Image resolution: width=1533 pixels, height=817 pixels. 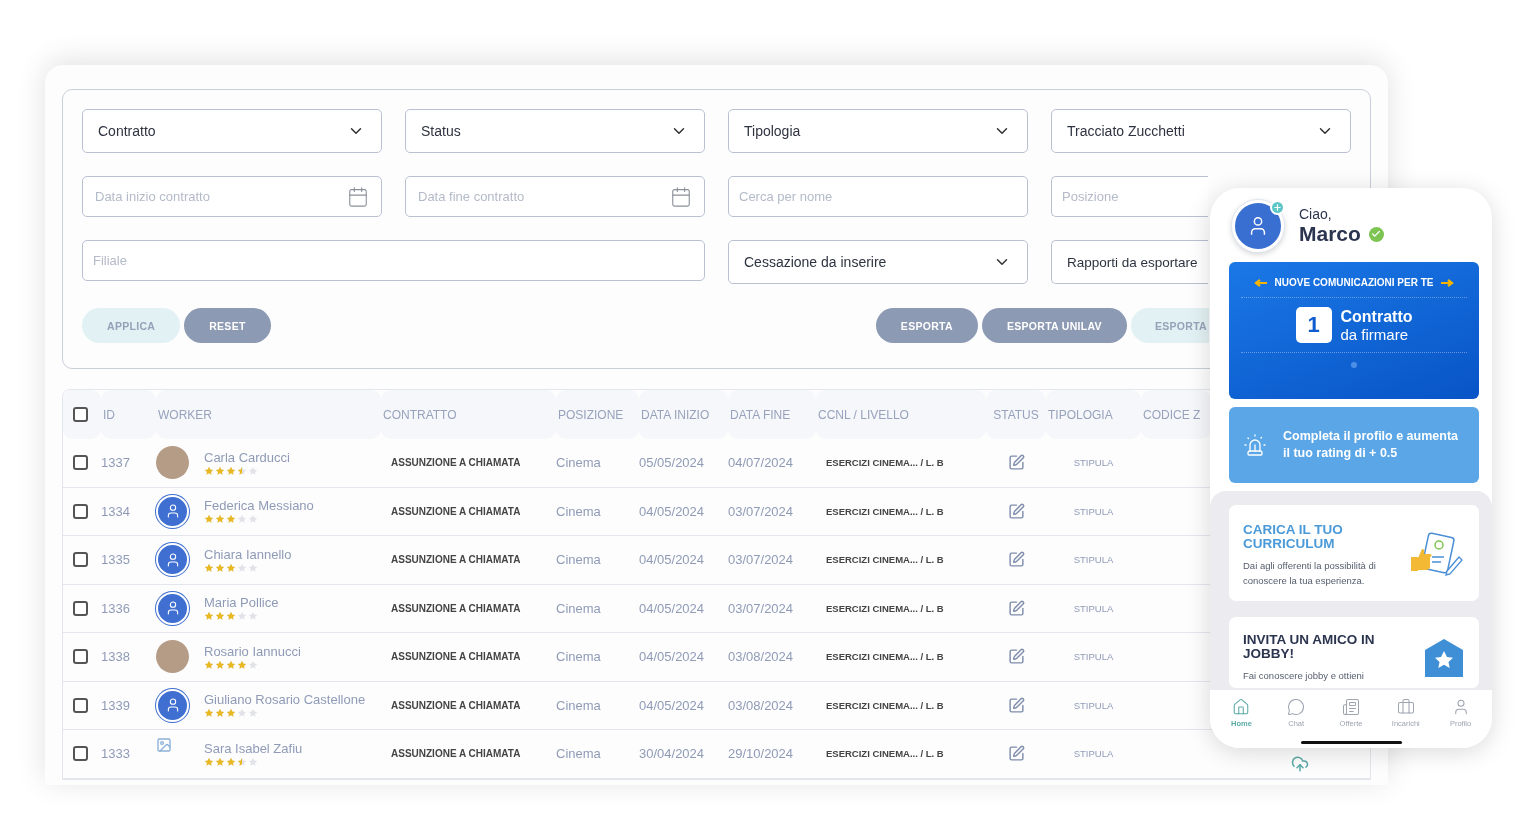 What do you see at coordinates (115, 705) in the screenshot?
I see `id-cell: 1339` at bounding box center [115, 705].